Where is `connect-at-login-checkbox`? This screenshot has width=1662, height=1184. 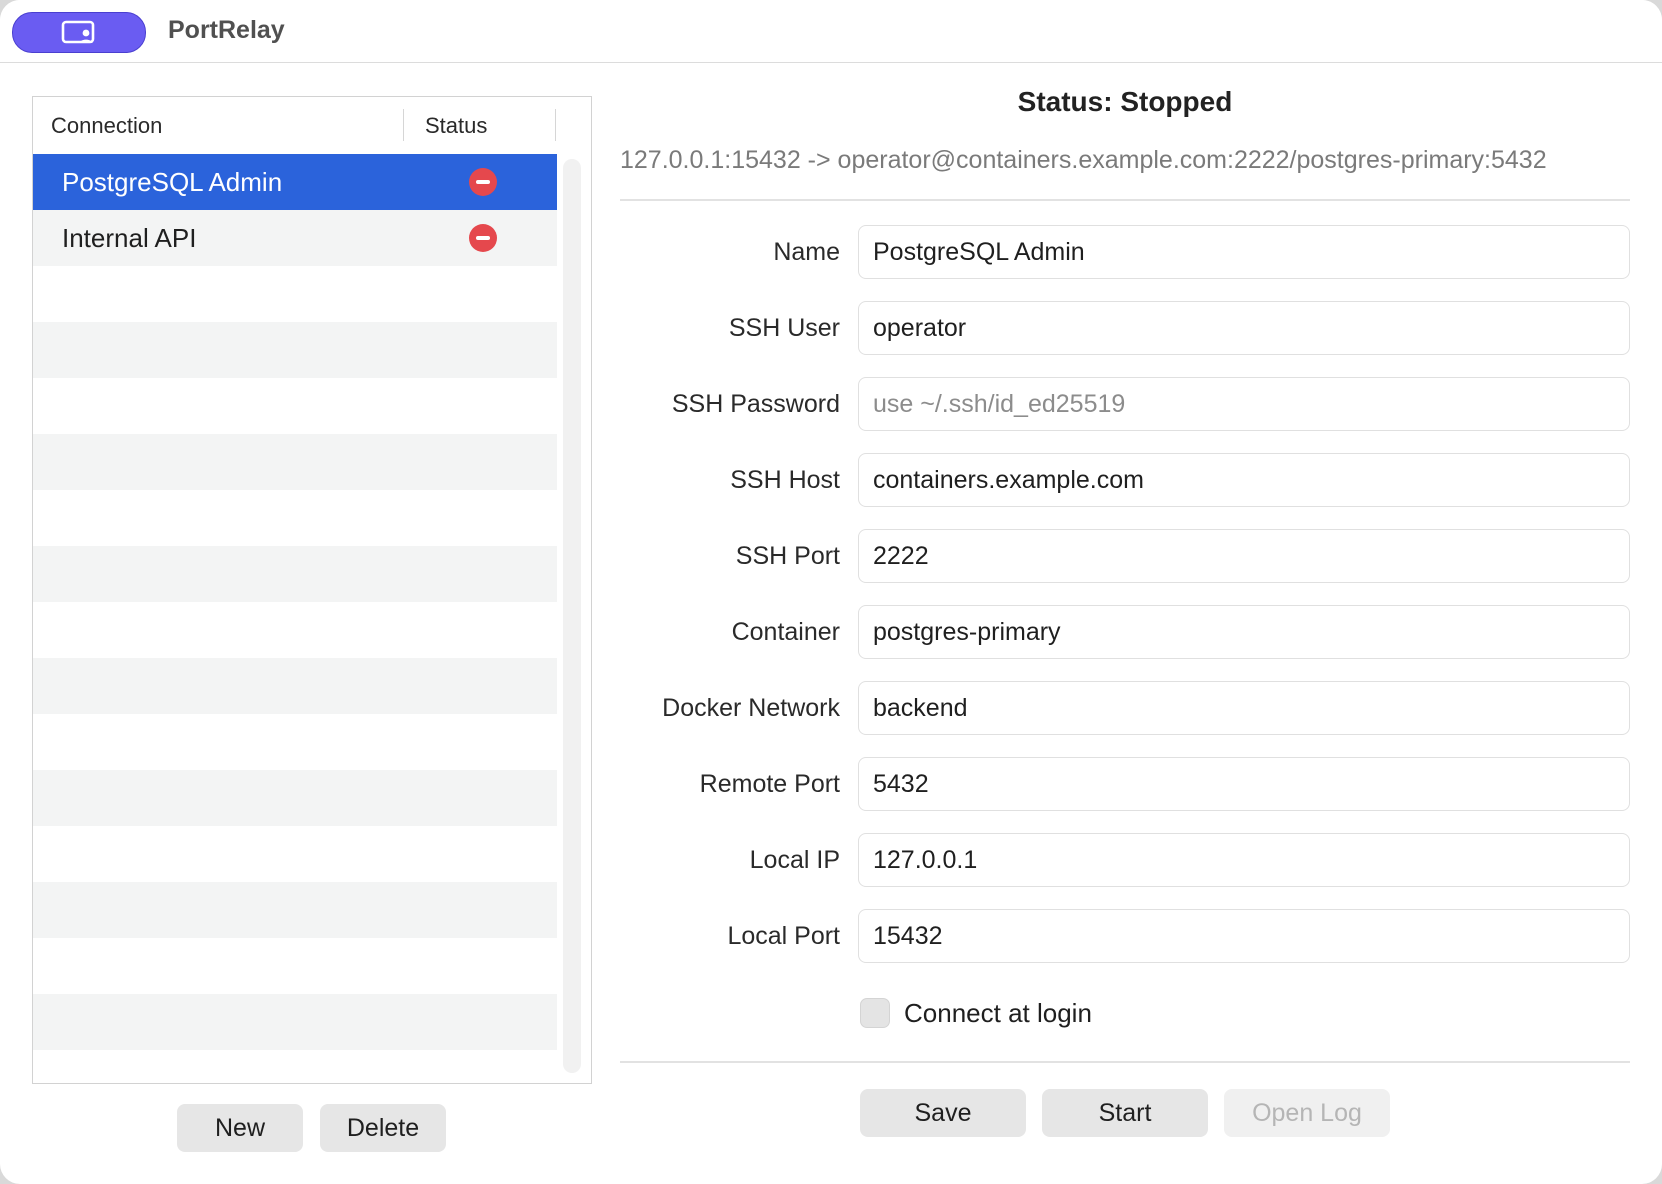 connect-at-login-checkbox is located at coordinates (875, 1013).